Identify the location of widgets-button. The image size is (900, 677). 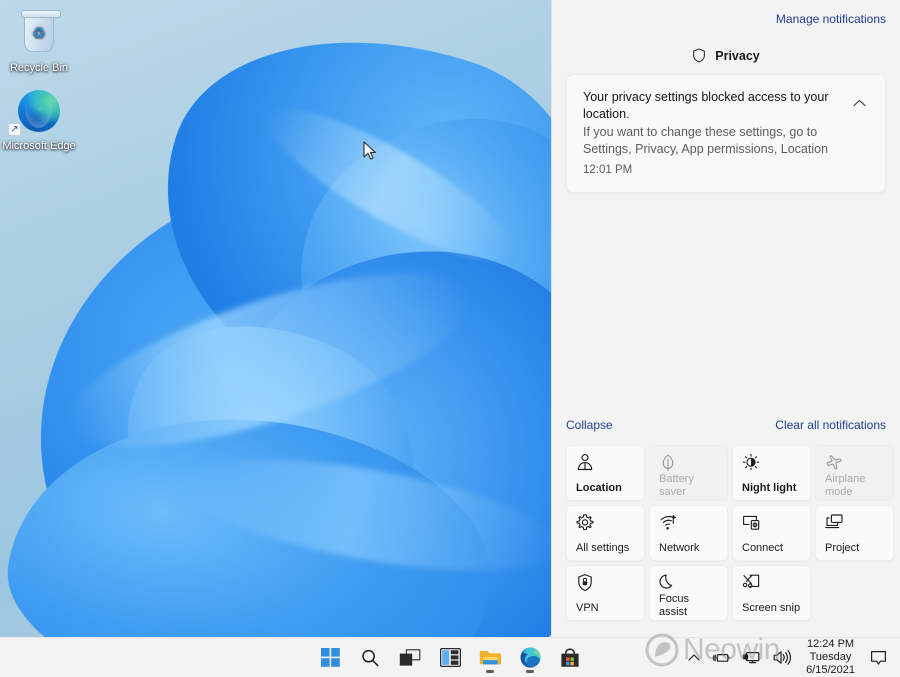
(450, 658).